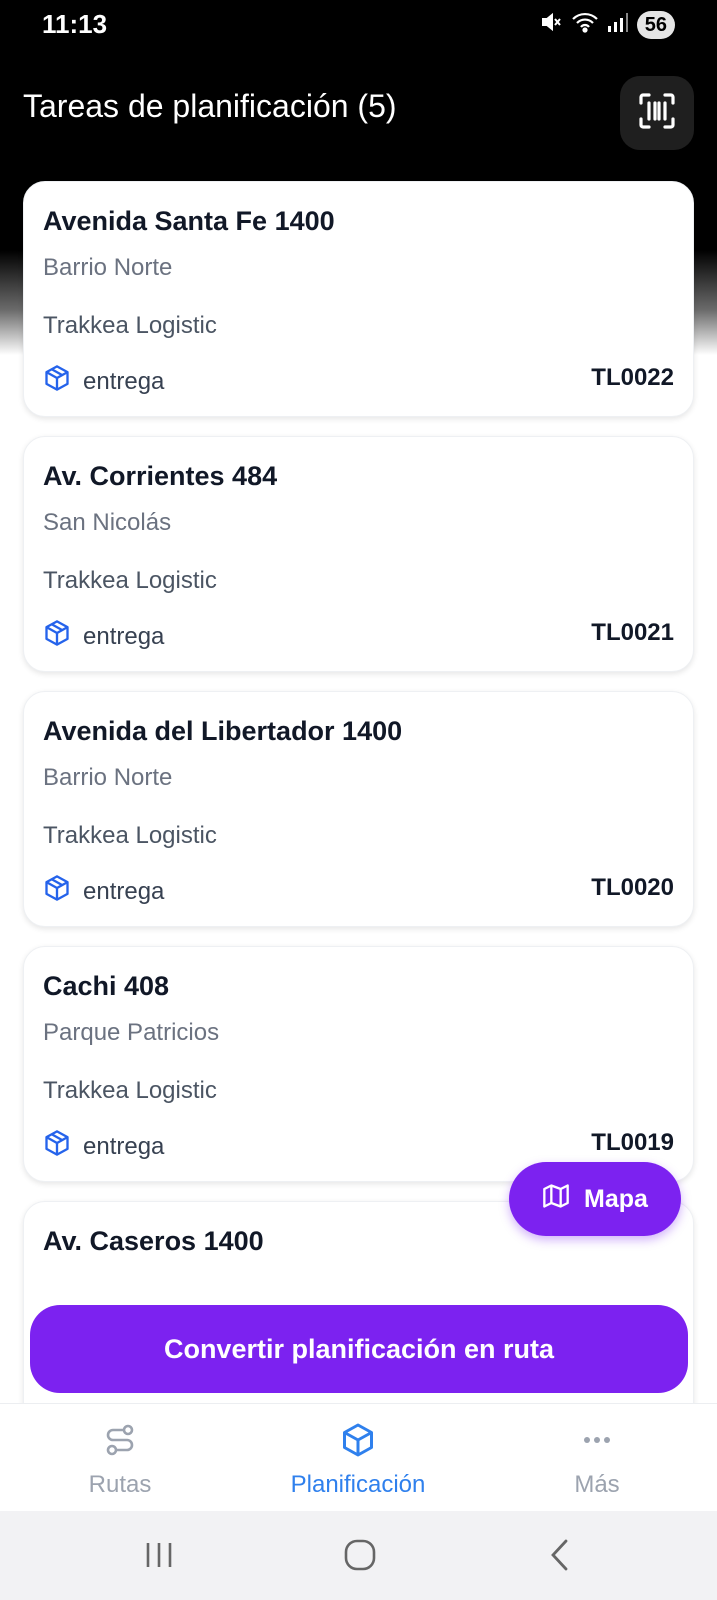 The image size is (717, 1600). What do you see at coordinates (632, 887) in the screenshot?
I see `task-code: TL0020` at bounding box center [632, 887].